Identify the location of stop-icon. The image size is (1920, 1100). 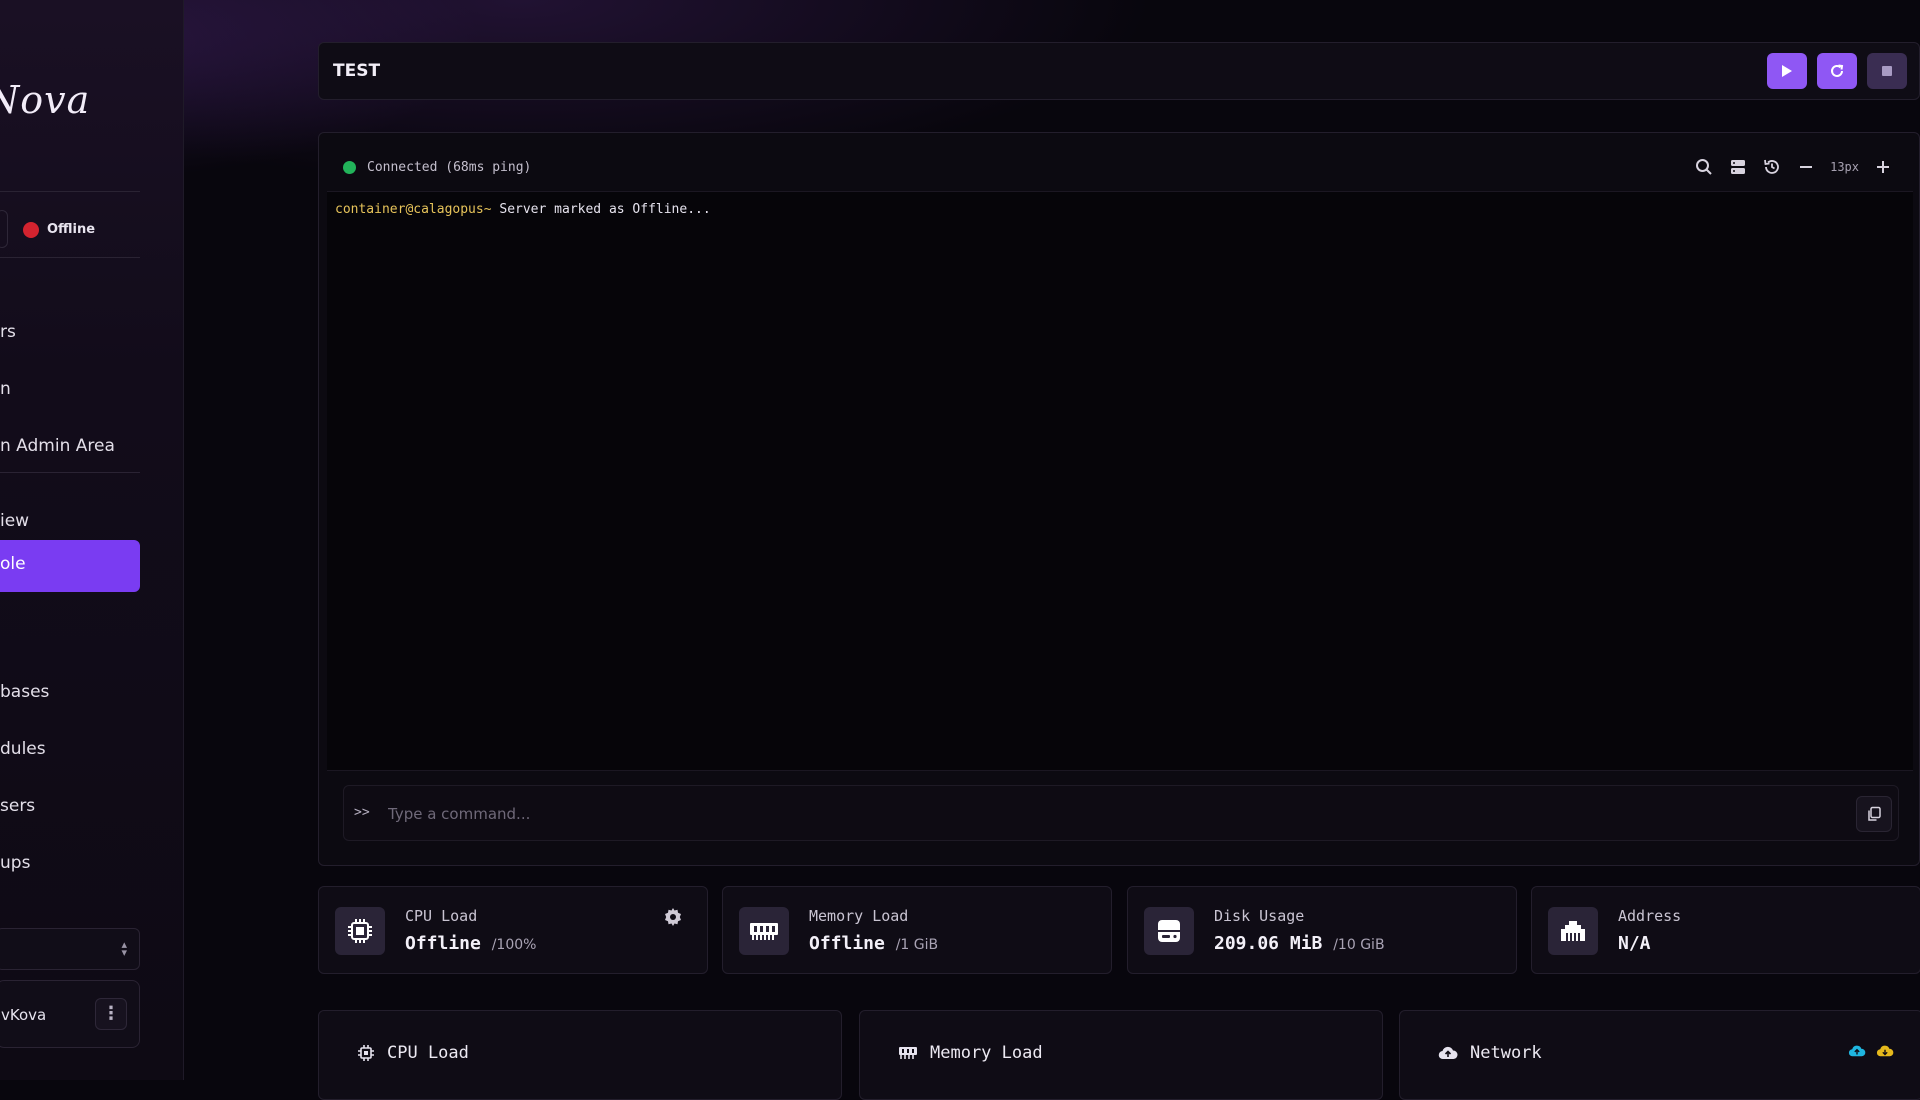
(1887, 71).